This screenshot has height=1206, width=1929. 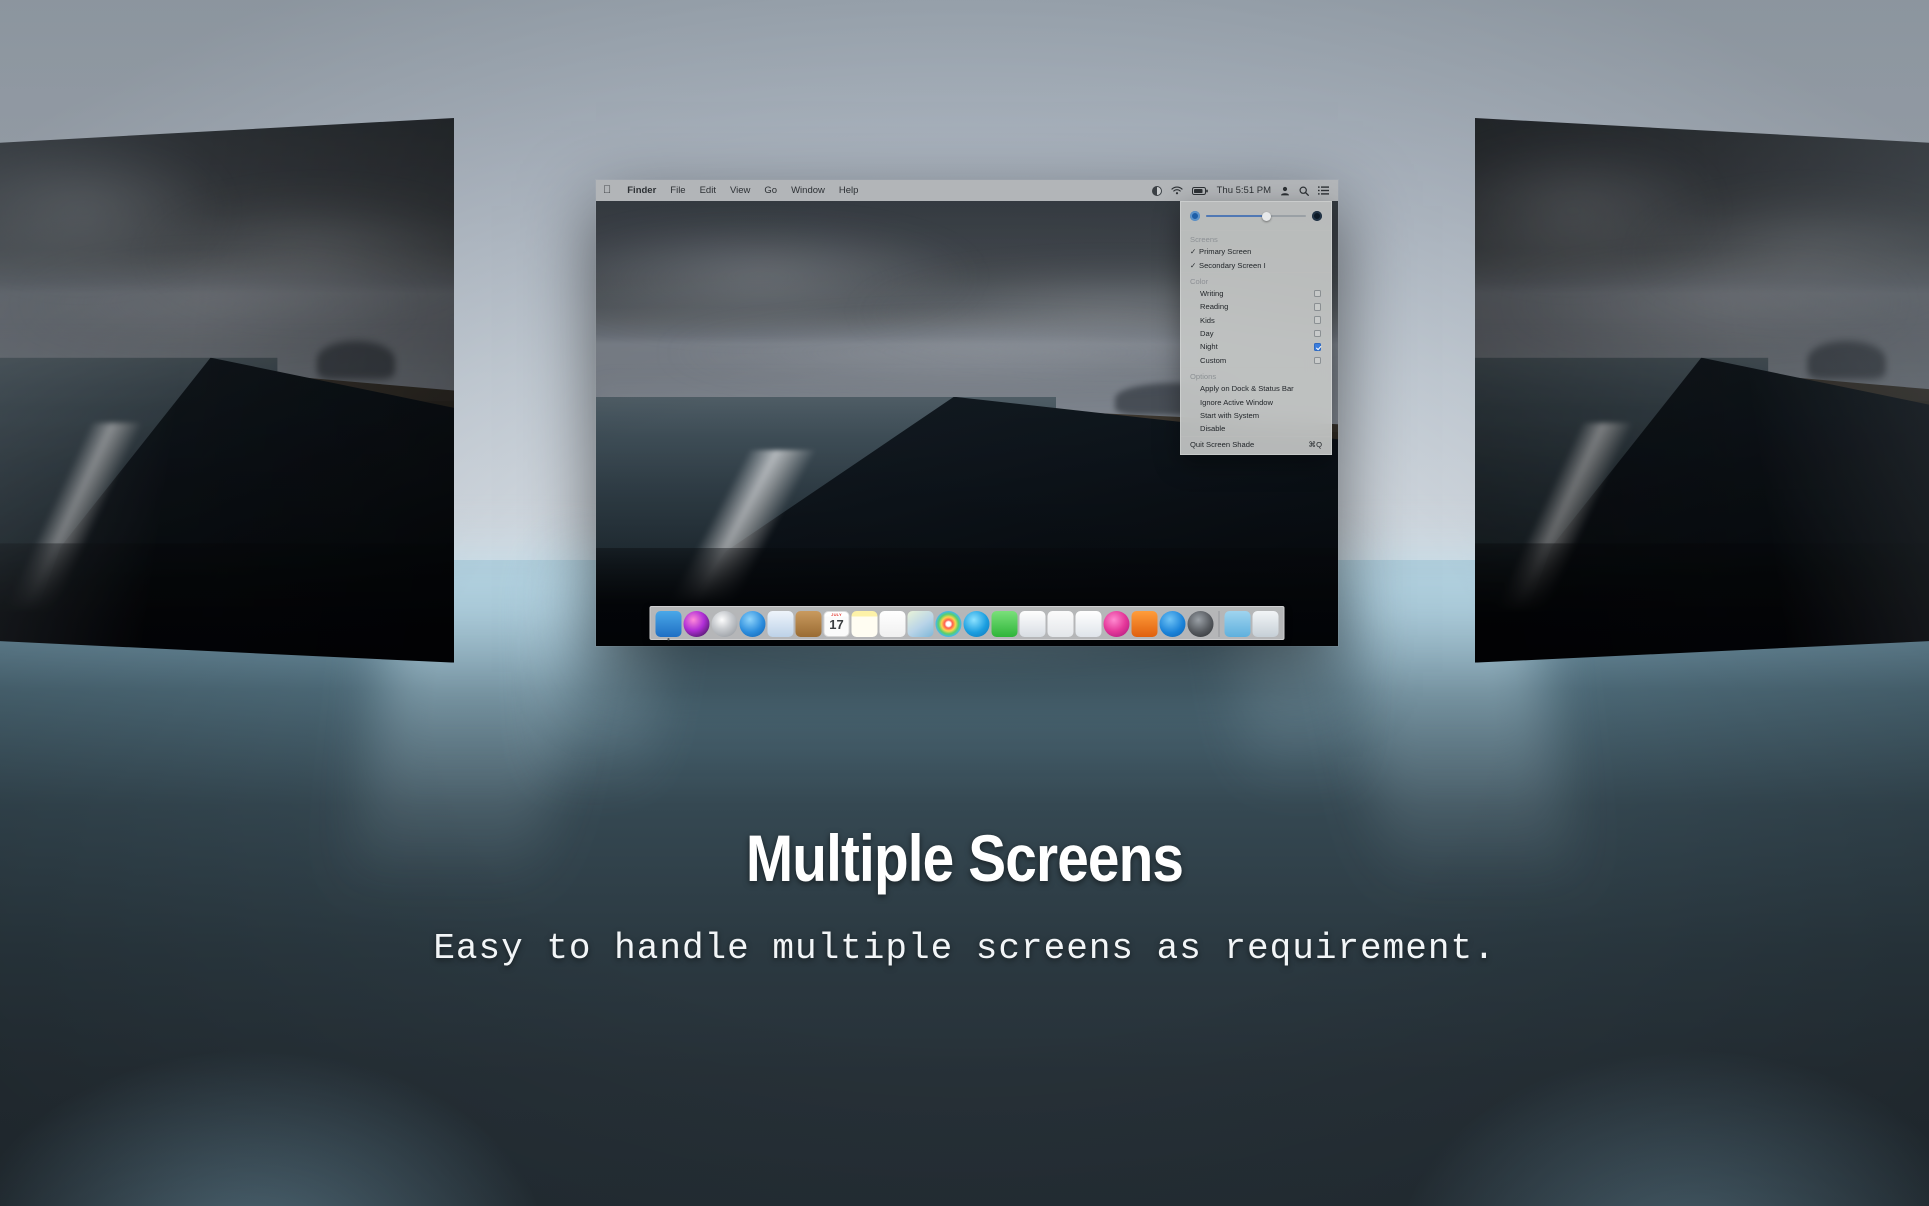 What do you see at coordinates (740, 190) in the screenshot?
I see `menu-item-view: View` at bounding box center [740, 190].